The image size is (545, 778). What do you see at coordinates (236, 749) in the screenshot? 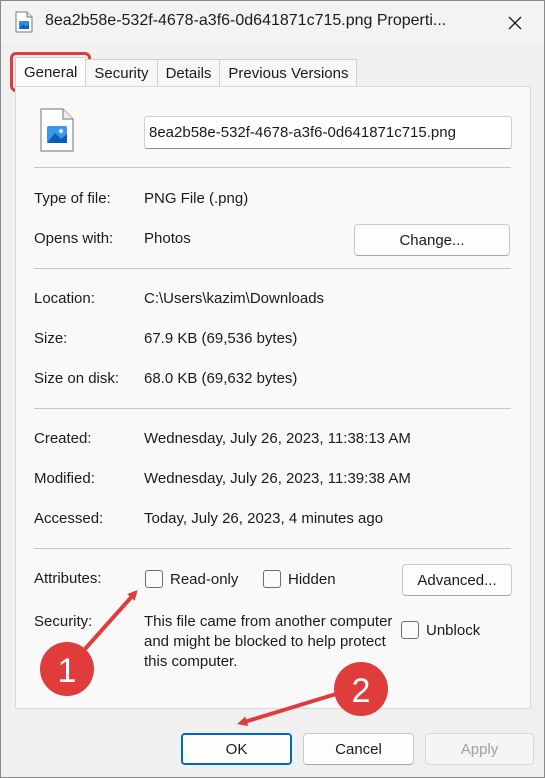
I see `ok-button: OK` at bounding box center [236, 749].